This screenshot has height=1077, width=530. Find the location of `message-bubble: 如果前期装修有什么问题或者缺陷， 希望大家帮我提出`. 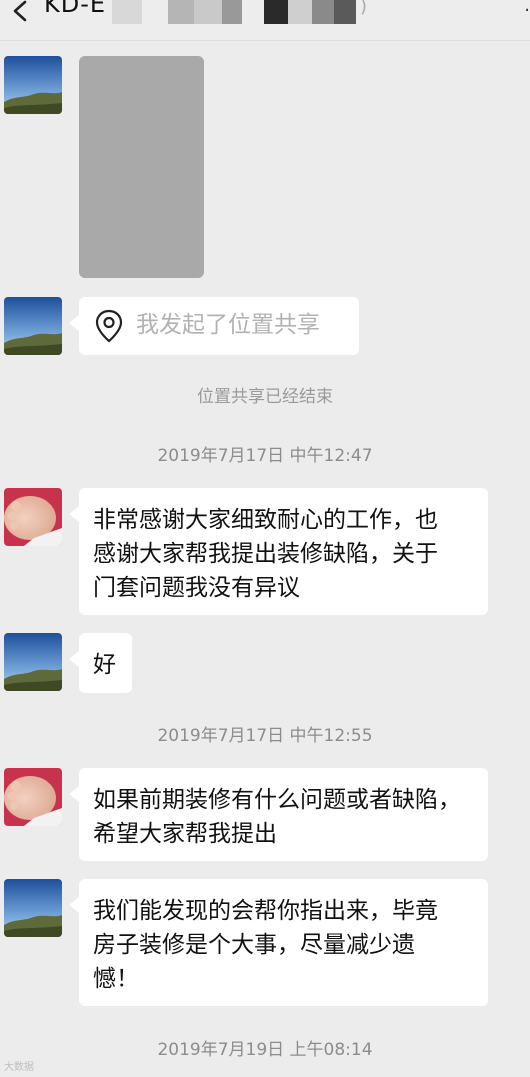

message-bubble: 如果前期装修有什么问题或者缺陷， 希望大家帮我提出 is located at coordinates (278, 814).